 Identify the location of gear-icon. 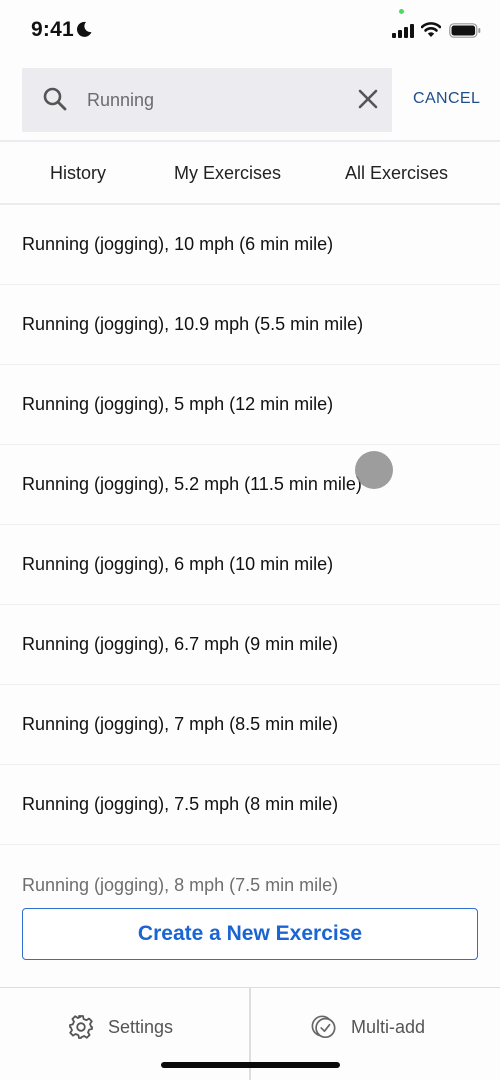
(81, 1027).